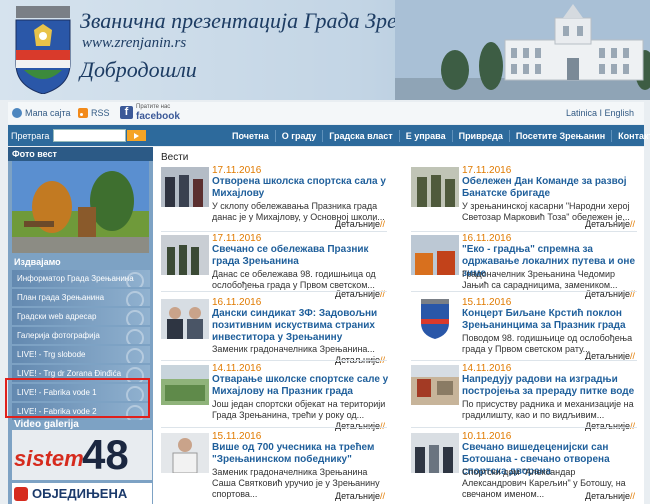 This screenshot has width=650, height=504. I want to click on city-crest-logo, so click(43, 50).